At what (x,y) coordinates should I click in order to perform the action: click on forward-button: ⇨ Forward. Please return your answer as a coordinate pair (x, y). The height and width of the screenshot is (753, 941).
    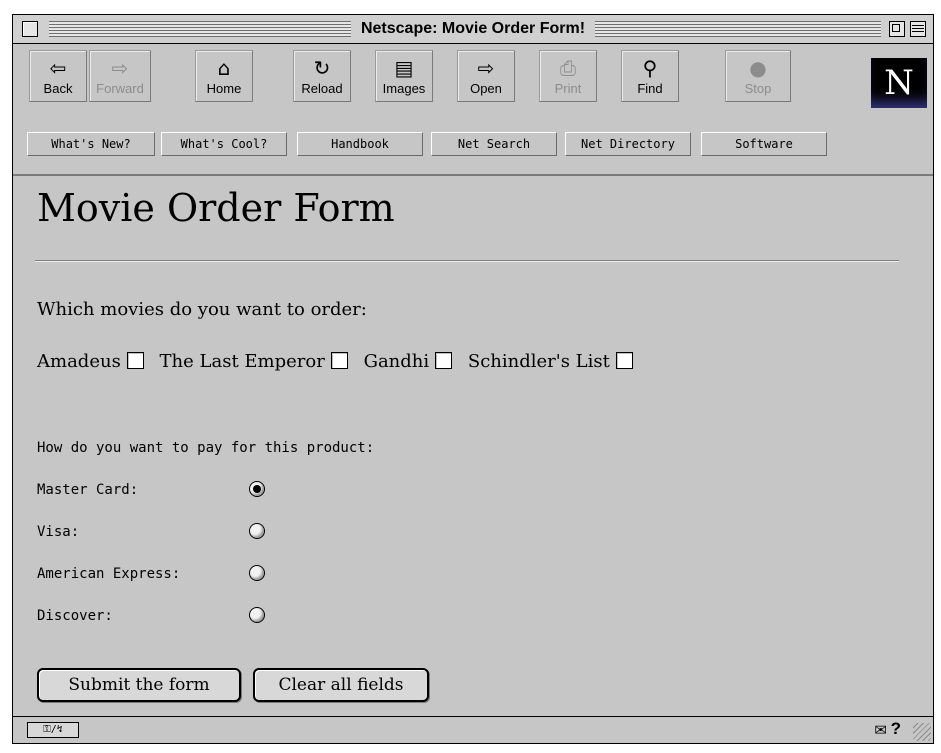
    Looking at the image, I should click on (120, 76).